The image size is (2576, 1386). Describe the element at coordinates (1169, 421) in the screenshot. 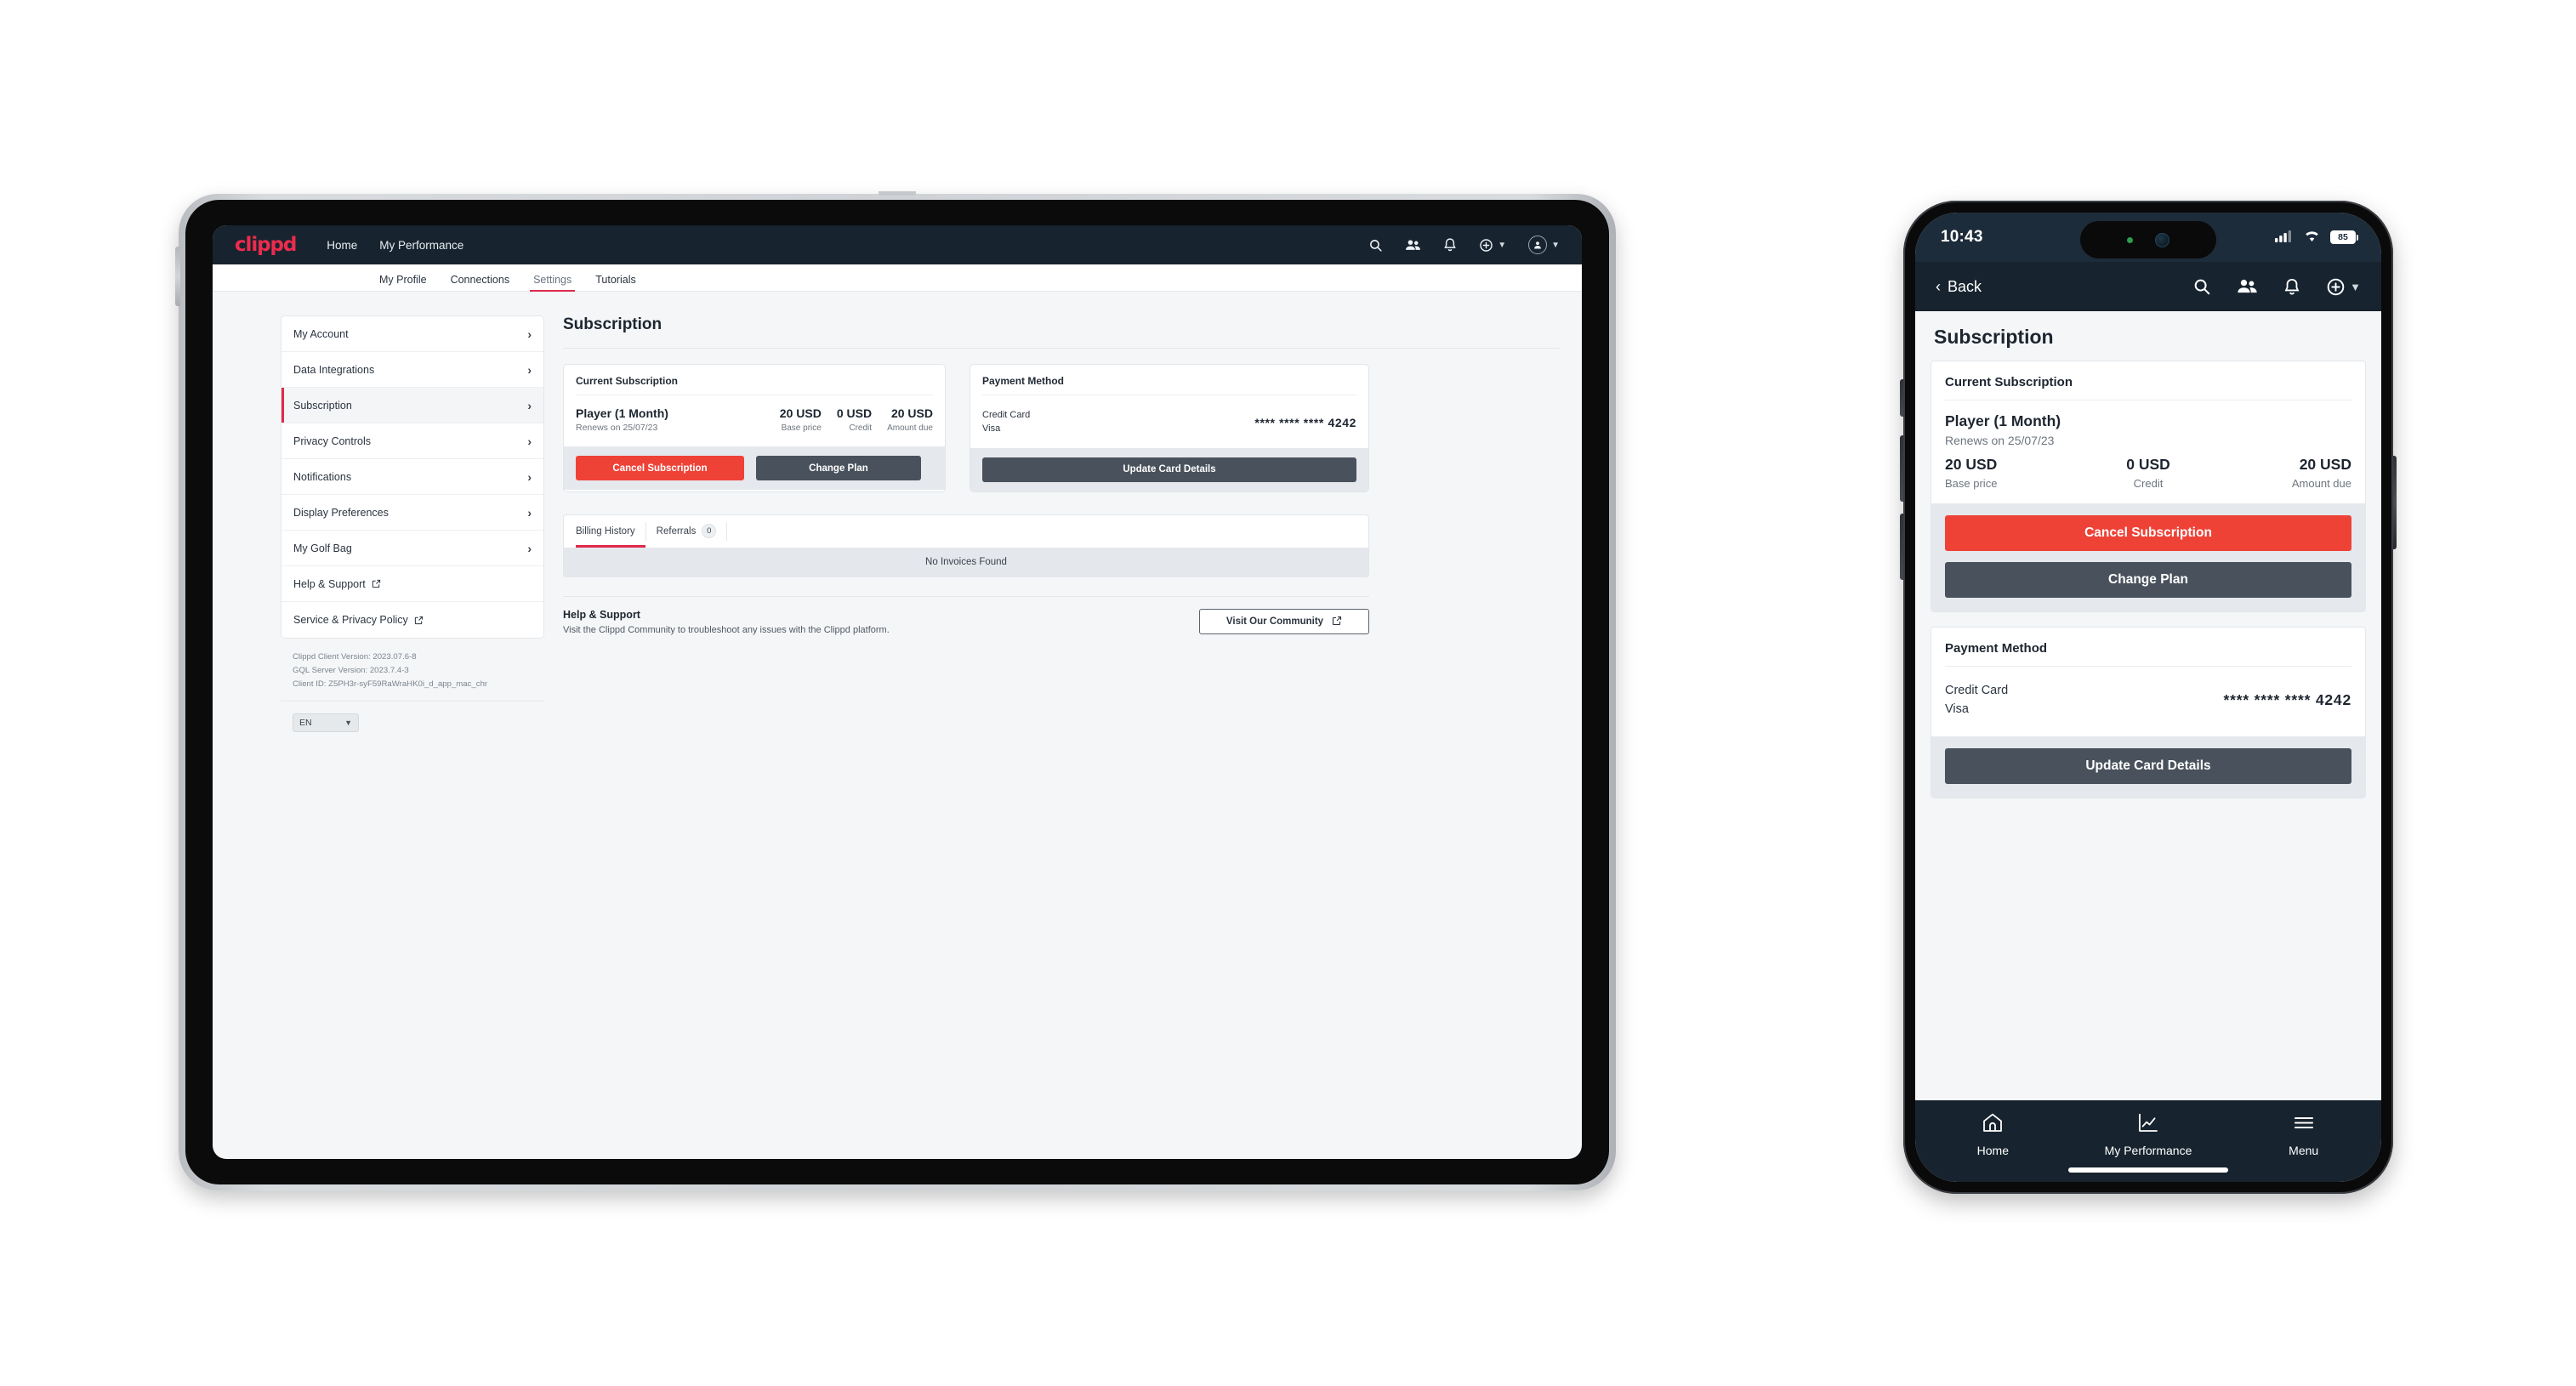

I see `payment-details: Credit Card Visa **** **** **** 4242` at that location.